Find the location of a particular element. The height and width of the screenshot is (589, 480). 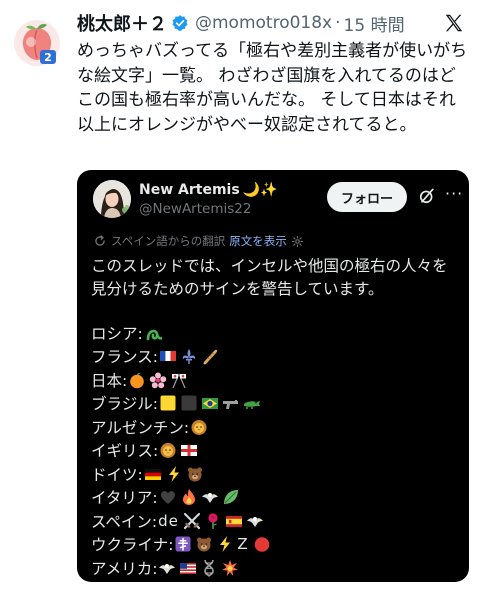

verified-badge-icon is located at coordinates (180, 23).